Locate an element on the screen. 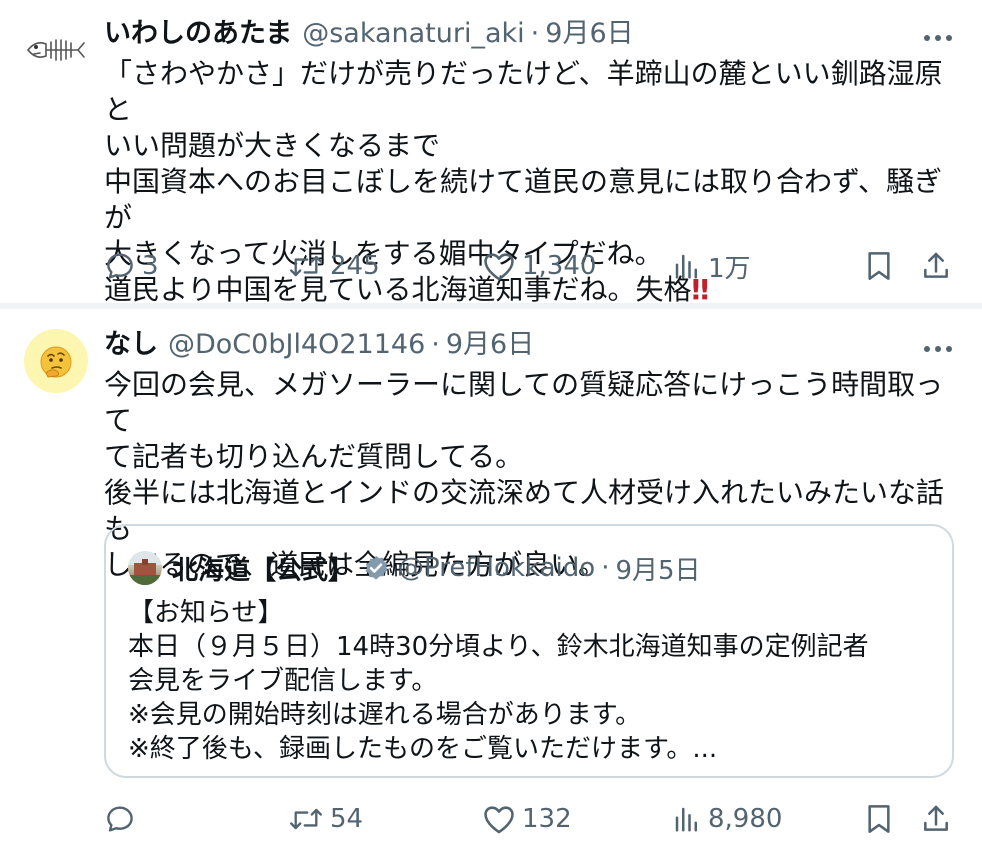 The width and height of the screenshot is (982, 858). quoted-timestamp: 9月5日 is located at coordinates (658, 570).